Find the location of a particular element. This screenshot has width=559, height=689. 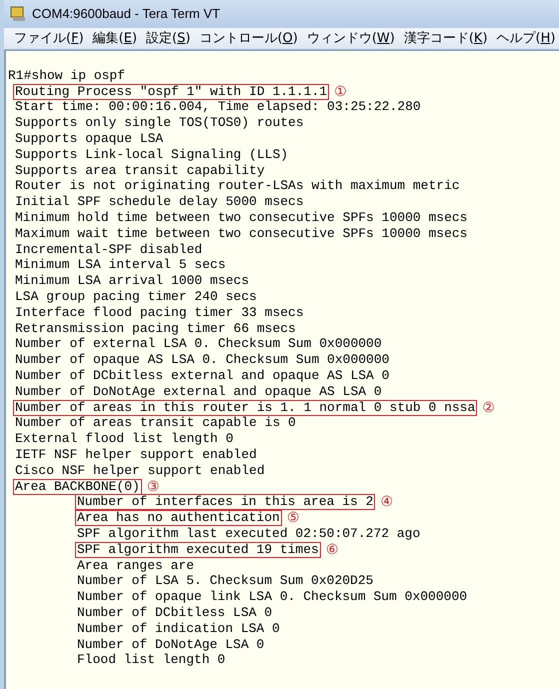

callout-number: ④ is located at coordinates (387, 502).